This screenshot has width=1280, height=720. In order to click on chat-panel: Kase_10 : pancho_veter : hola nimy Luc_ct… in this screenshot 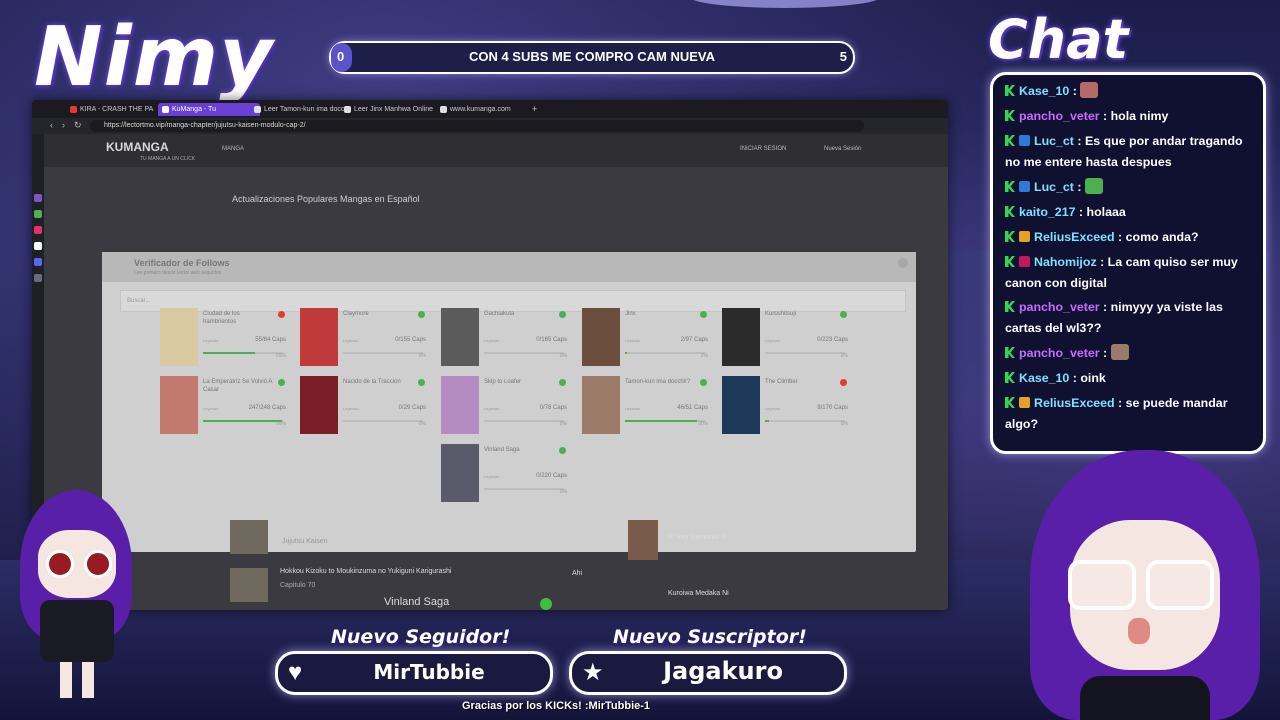, I will do `click(1128, 263)`.